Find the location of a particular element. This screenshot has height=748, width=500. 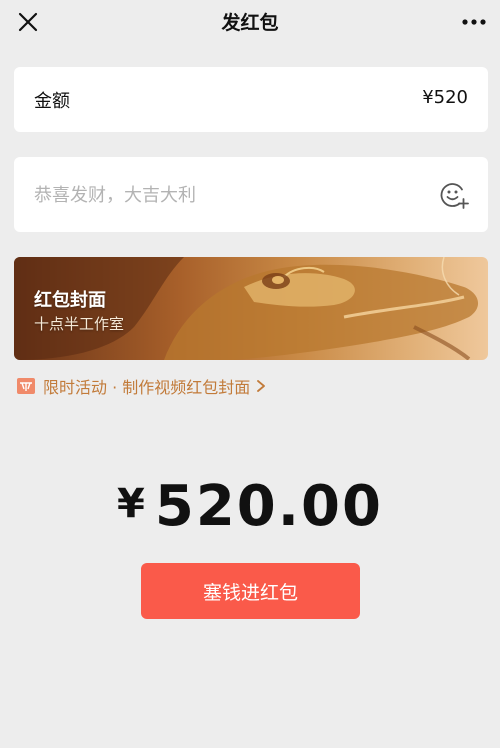

total-amount-display: ¥520.00 is located at coordinates (250, 506).